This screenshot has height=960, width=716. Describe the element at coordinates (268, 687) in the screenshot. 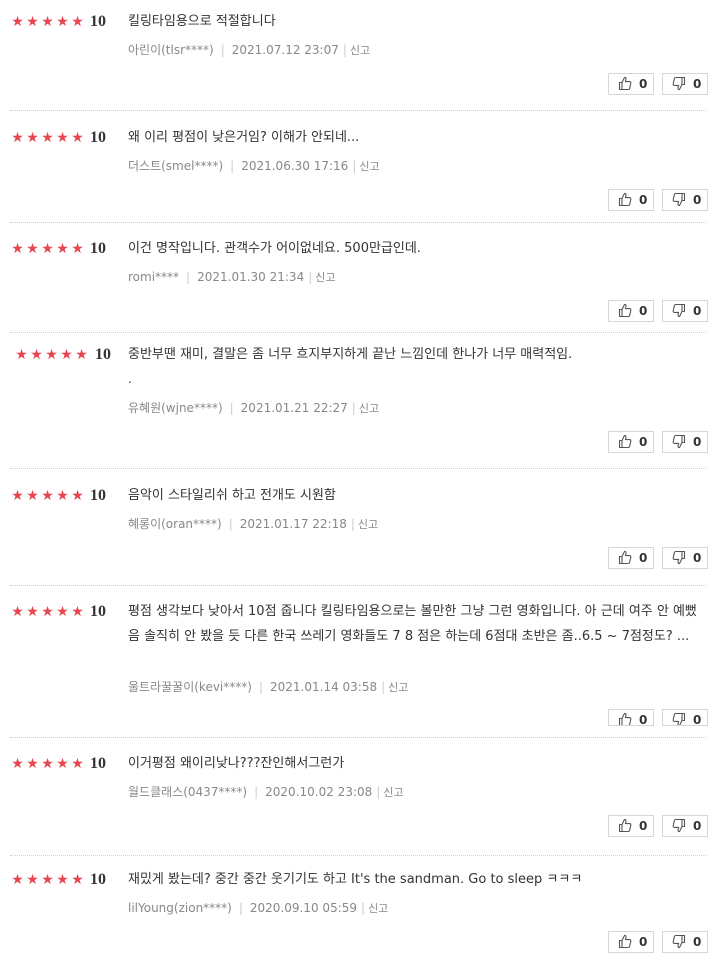

I see `review-meta: 울트라꿀꿀이(kevi****) | 2021.01.14 03:58 | 신고` at that location.